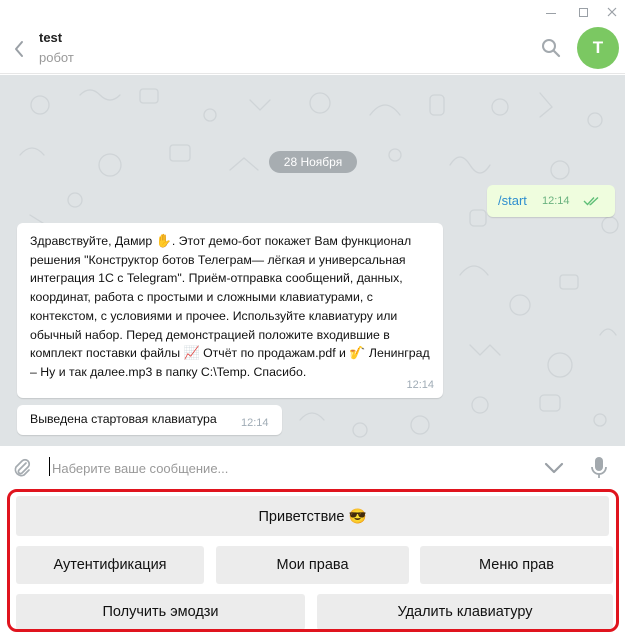  I want to click on maximize-button, so click(583, 12).